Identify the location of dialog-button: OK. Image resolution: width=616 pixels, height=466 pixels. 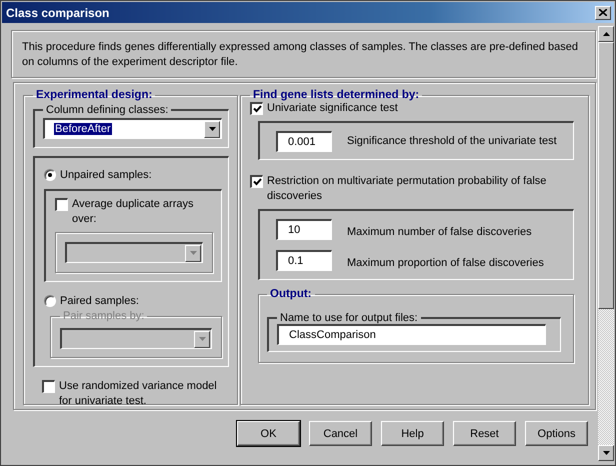
(268, 433).